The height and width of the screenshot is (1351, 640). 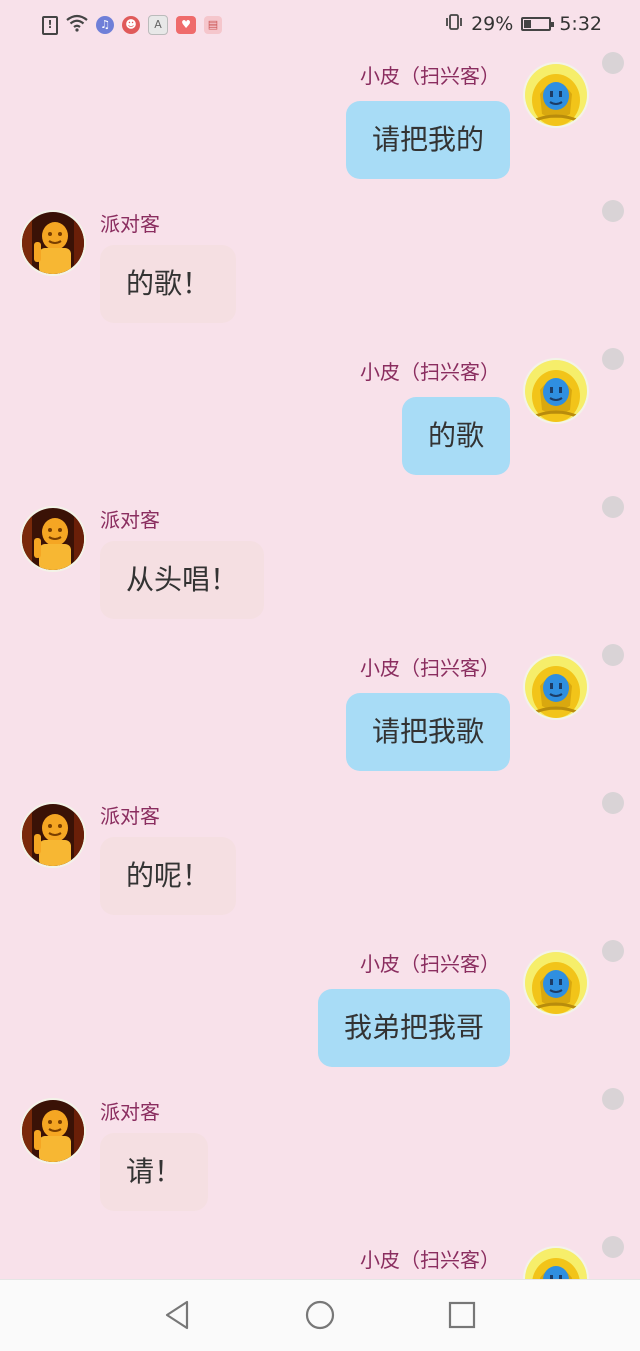 I want to click on status-bar: ! ♫ ☻ A ♥ ▤ 29% 5:32, so click(x=320, y=26).